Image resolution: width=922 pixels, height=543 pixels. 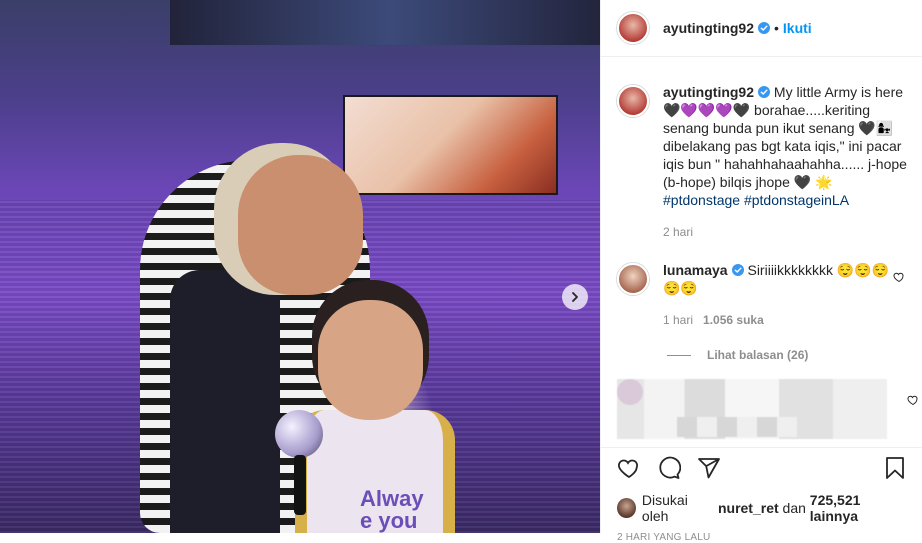 I want to click on caption-time: 2 hari, so click(x=786, y=232).